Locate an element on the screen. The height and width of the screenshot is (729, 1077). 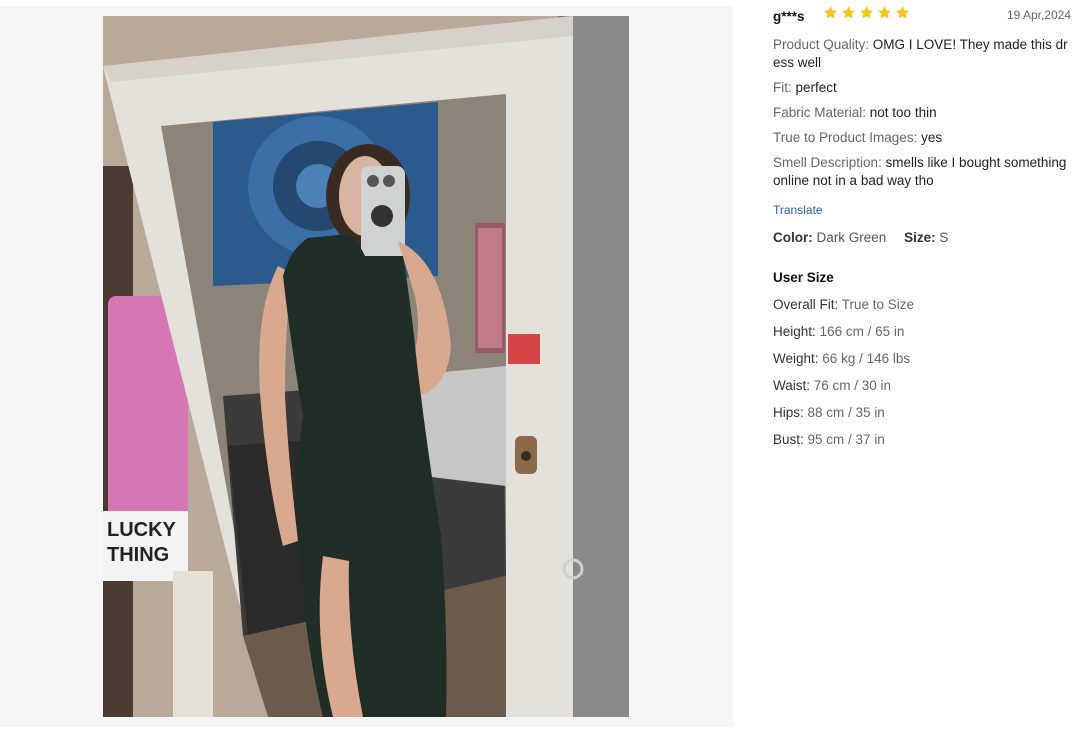
user-size-title: User Size is located at coordinates (803, 277).